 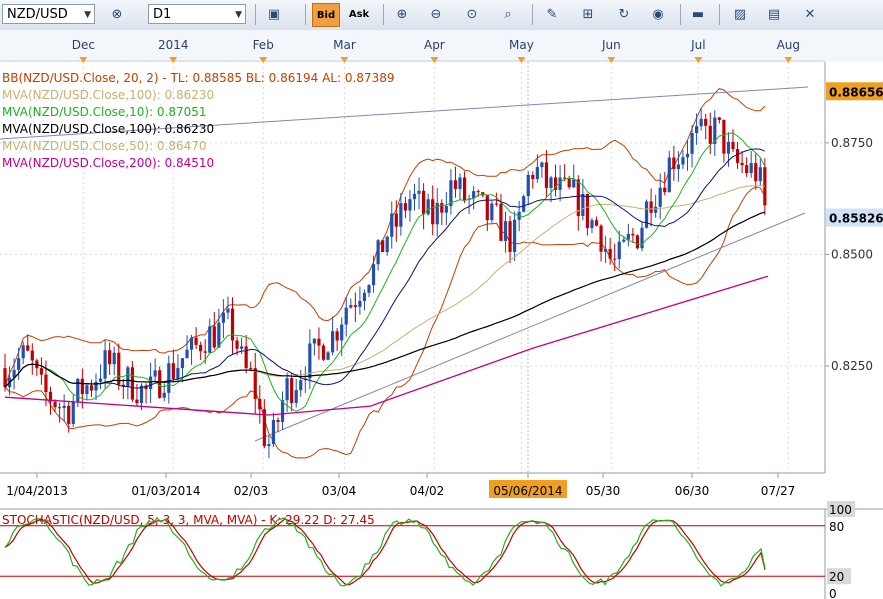 I want to click on image-icon: ▨, so click(x=740, y=14).